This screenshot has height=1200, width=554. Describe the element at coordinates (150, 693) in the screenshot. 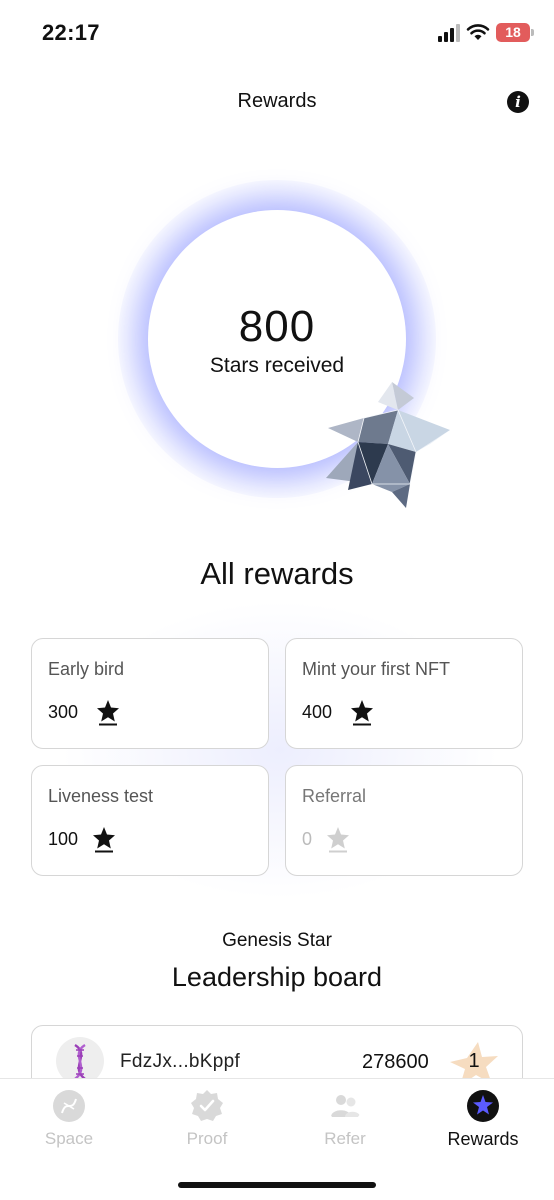

I see `reward-card-early-bird: Early bird 300` at that location.